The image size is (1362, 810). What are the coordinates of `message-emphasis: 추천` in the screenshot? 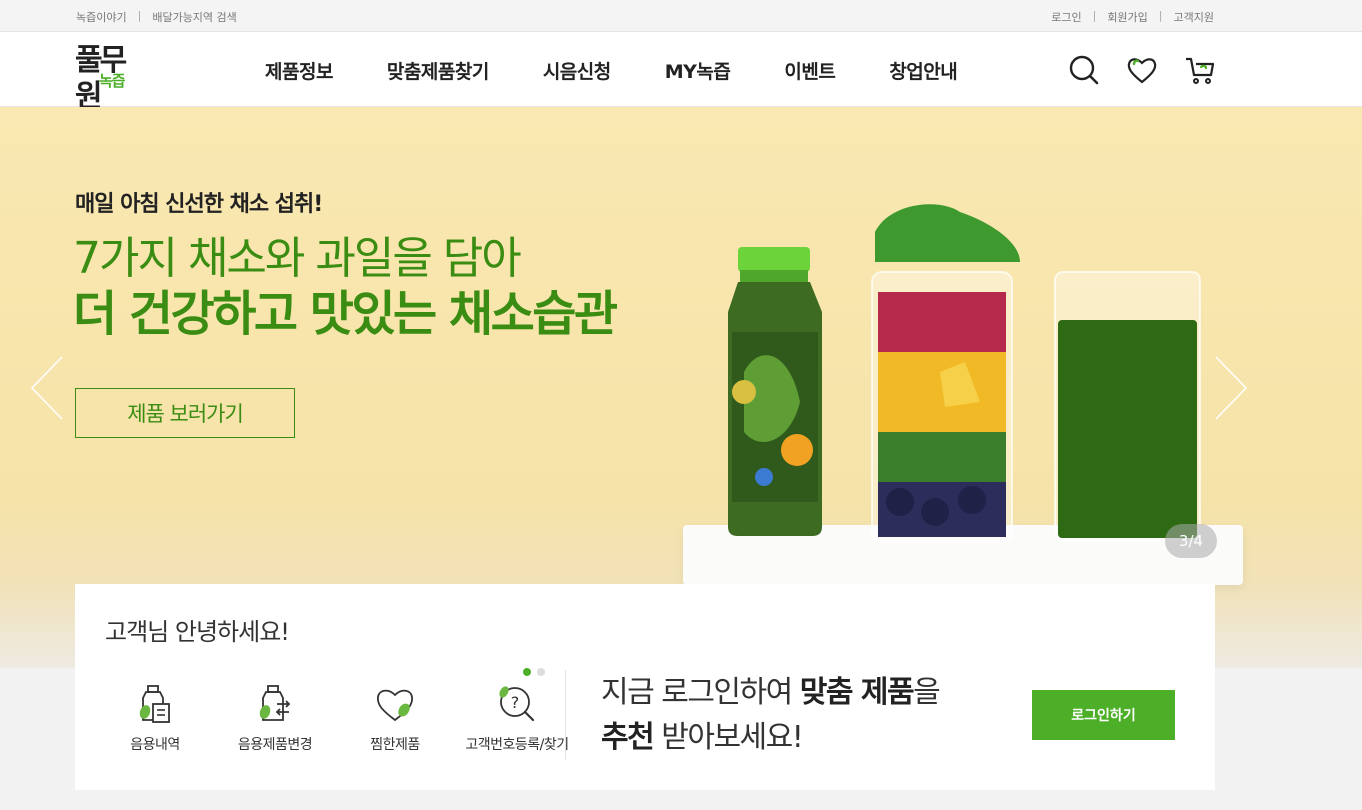 It's located at (628, 737).